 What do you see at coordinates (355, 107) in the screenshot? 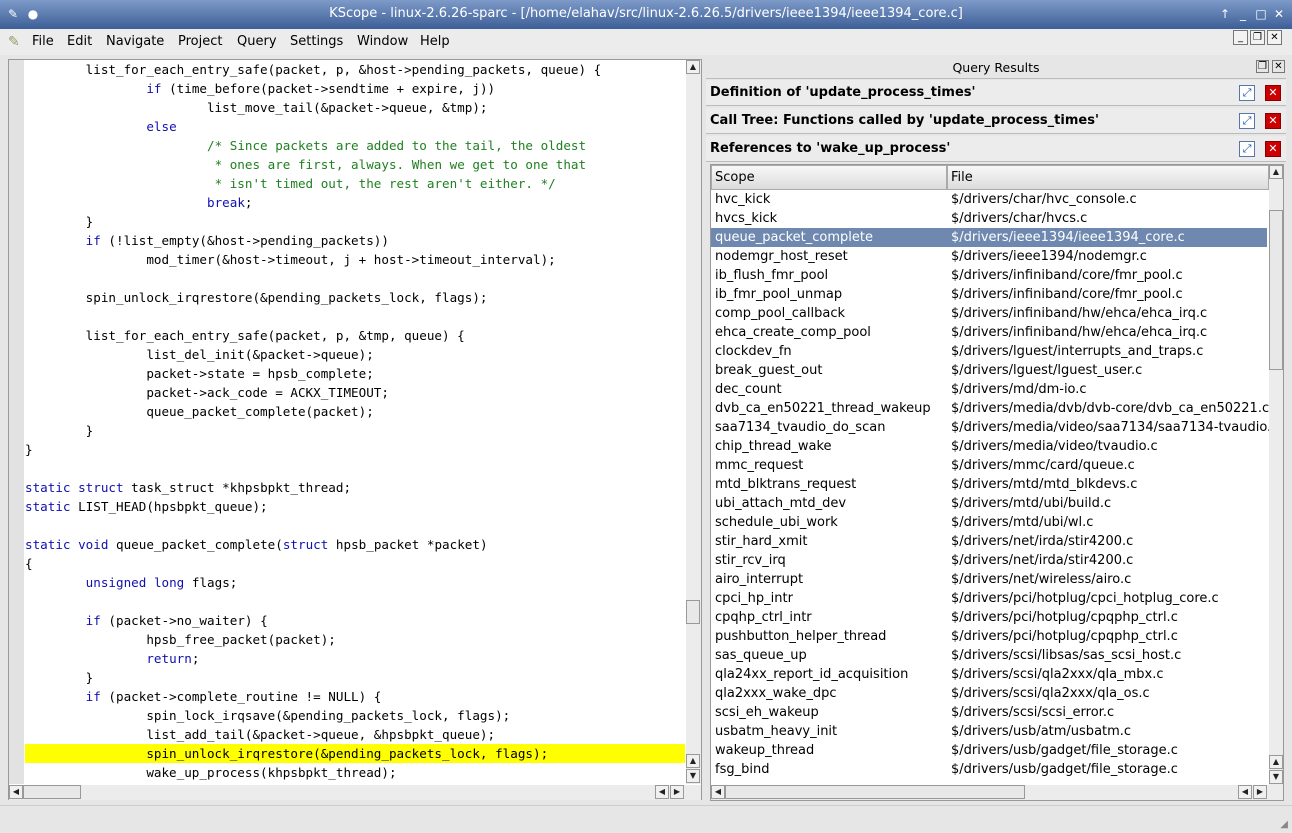
I see `code-line: list_move_tail(&packet->queue, &tmp);` at bounding box center [355, 107].